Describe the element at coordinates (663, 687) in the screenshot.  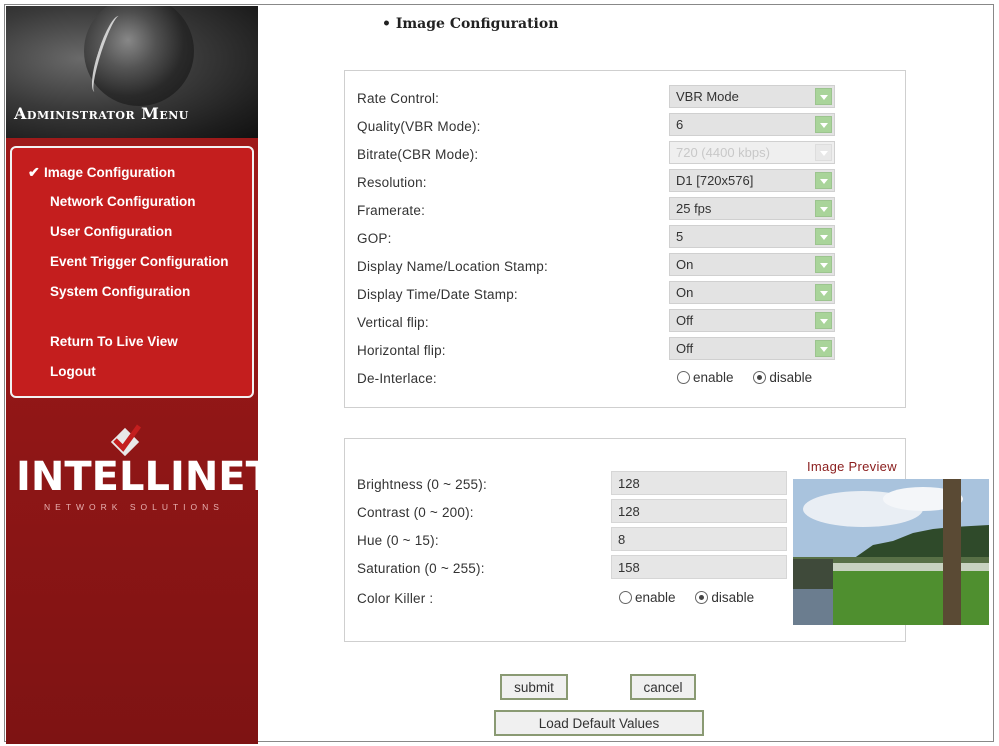
I see `cancel-button: cancel` at that location.